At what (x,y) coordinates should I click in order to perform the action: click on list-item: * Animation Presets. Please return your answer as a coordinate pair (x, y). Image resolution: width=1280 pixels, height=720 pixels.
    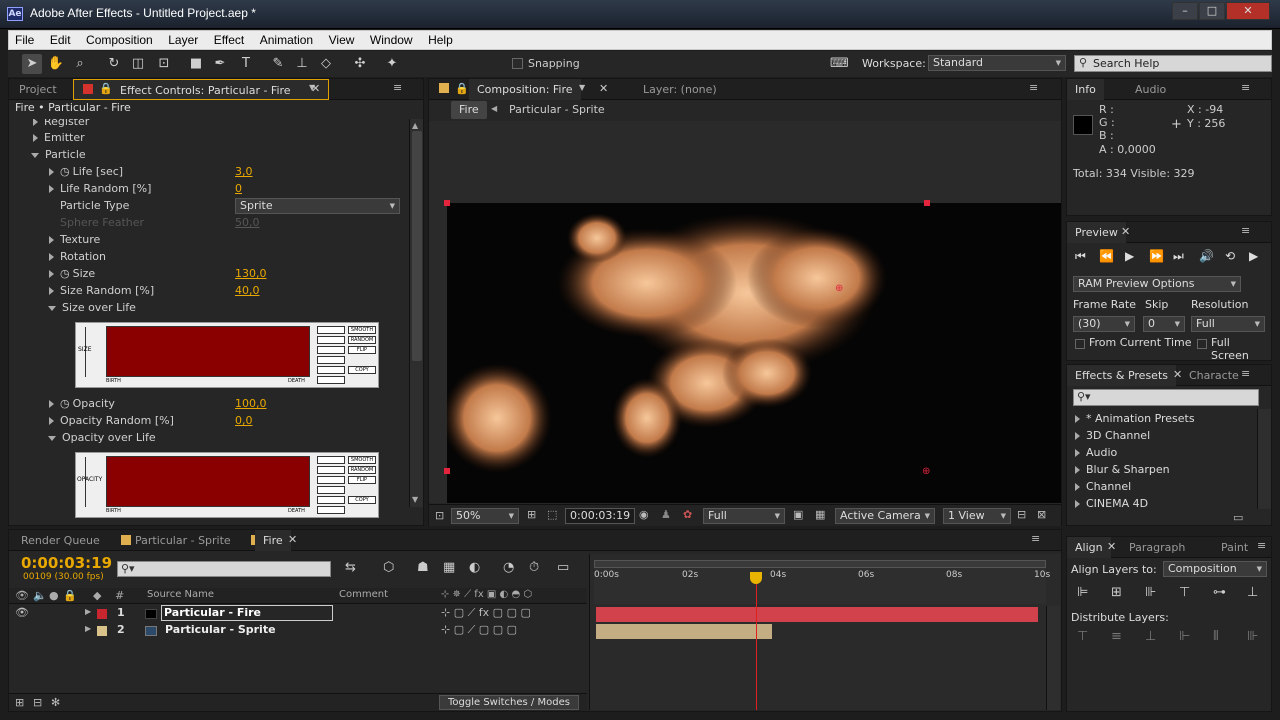
    Looking at the image, I should click on (1135, 418).